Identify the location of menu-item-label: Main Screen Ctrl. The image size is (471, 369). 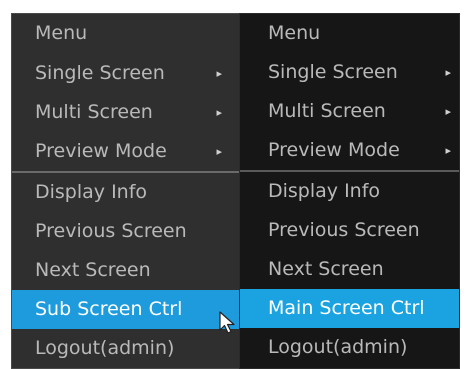
(346, 308).